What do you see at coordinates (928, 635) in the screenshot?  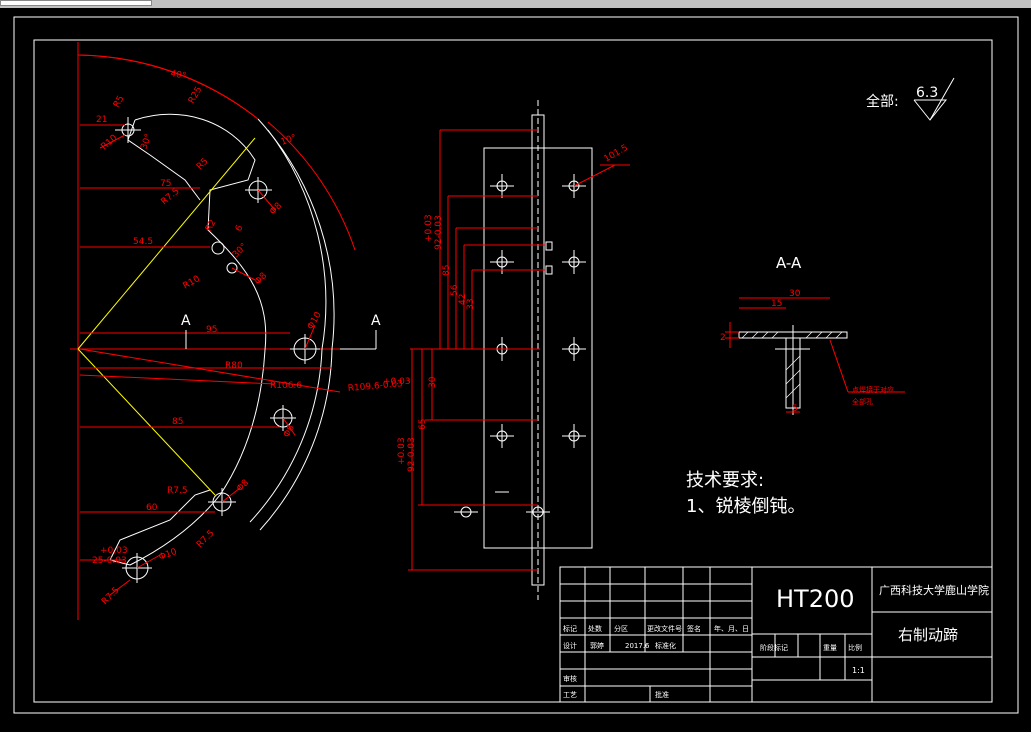 I see `part-name: 右制动蹄` at bounding box center [928, 635].